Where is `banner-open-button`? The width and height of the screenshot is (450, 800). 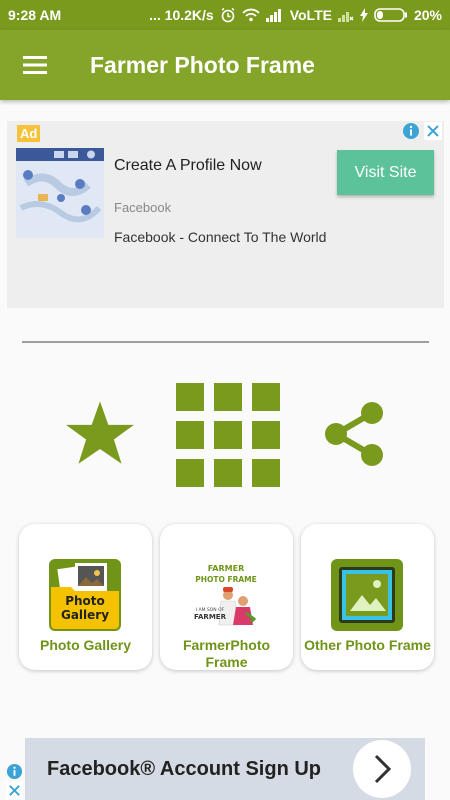 banner-open-button is located at coordinates (382, 769).